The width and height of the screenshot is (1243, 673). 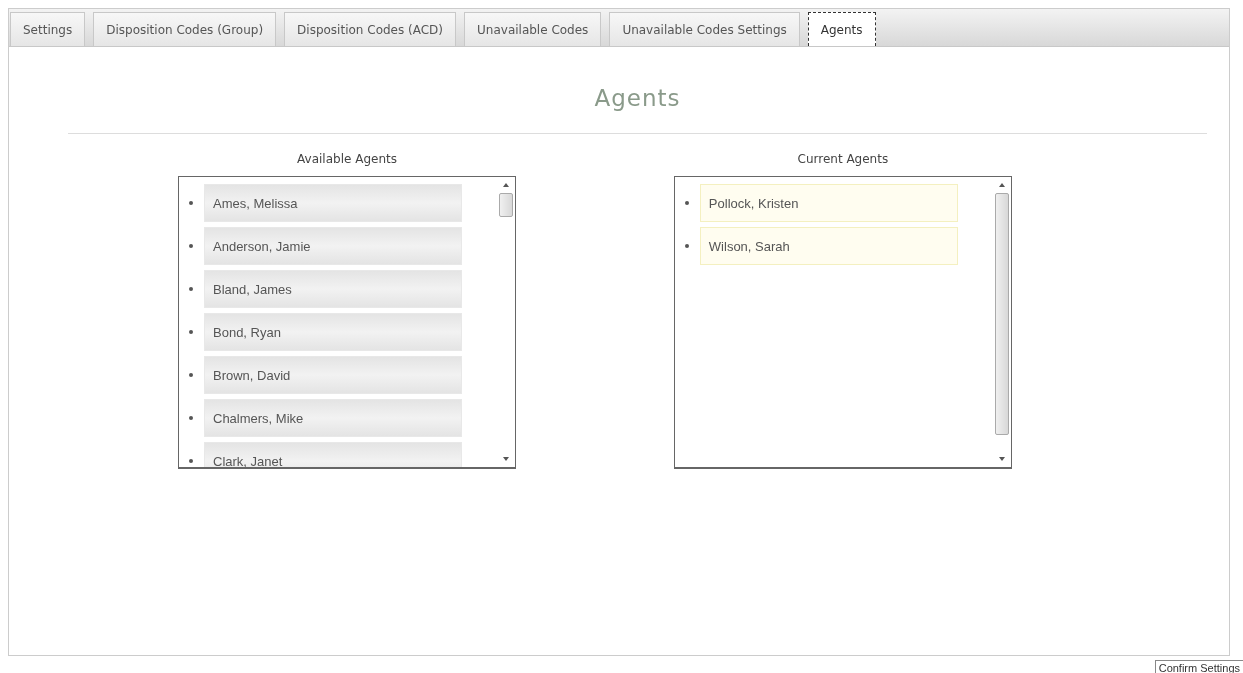 I want to click on tab: Settings, so click(x=48, y=29).